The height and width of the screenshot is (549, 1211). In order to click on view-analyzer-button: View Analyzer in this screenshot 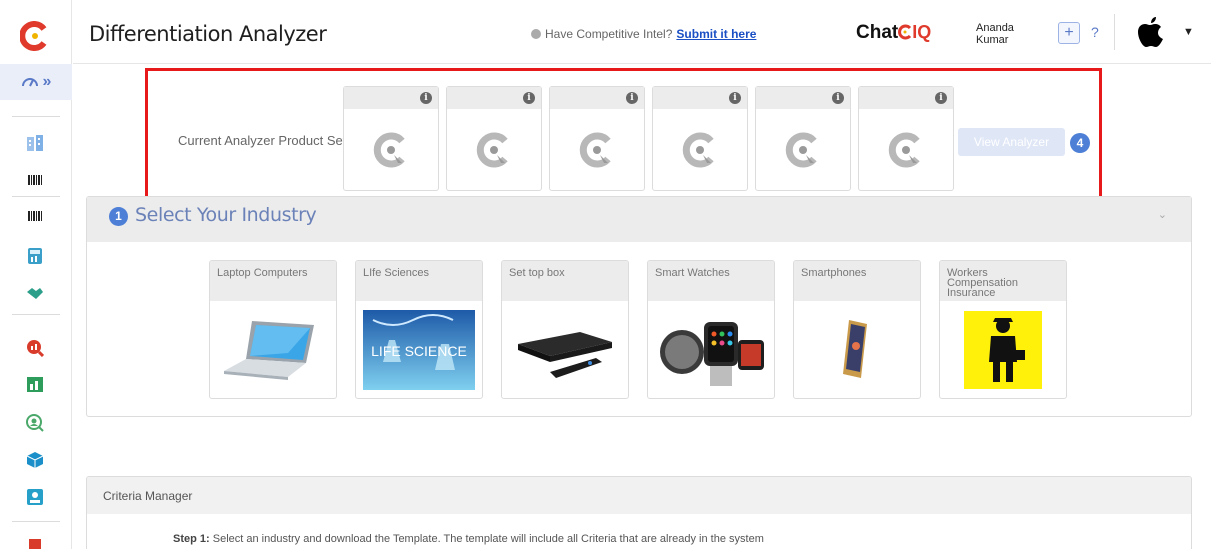, I will do `click(1011, 142)`.